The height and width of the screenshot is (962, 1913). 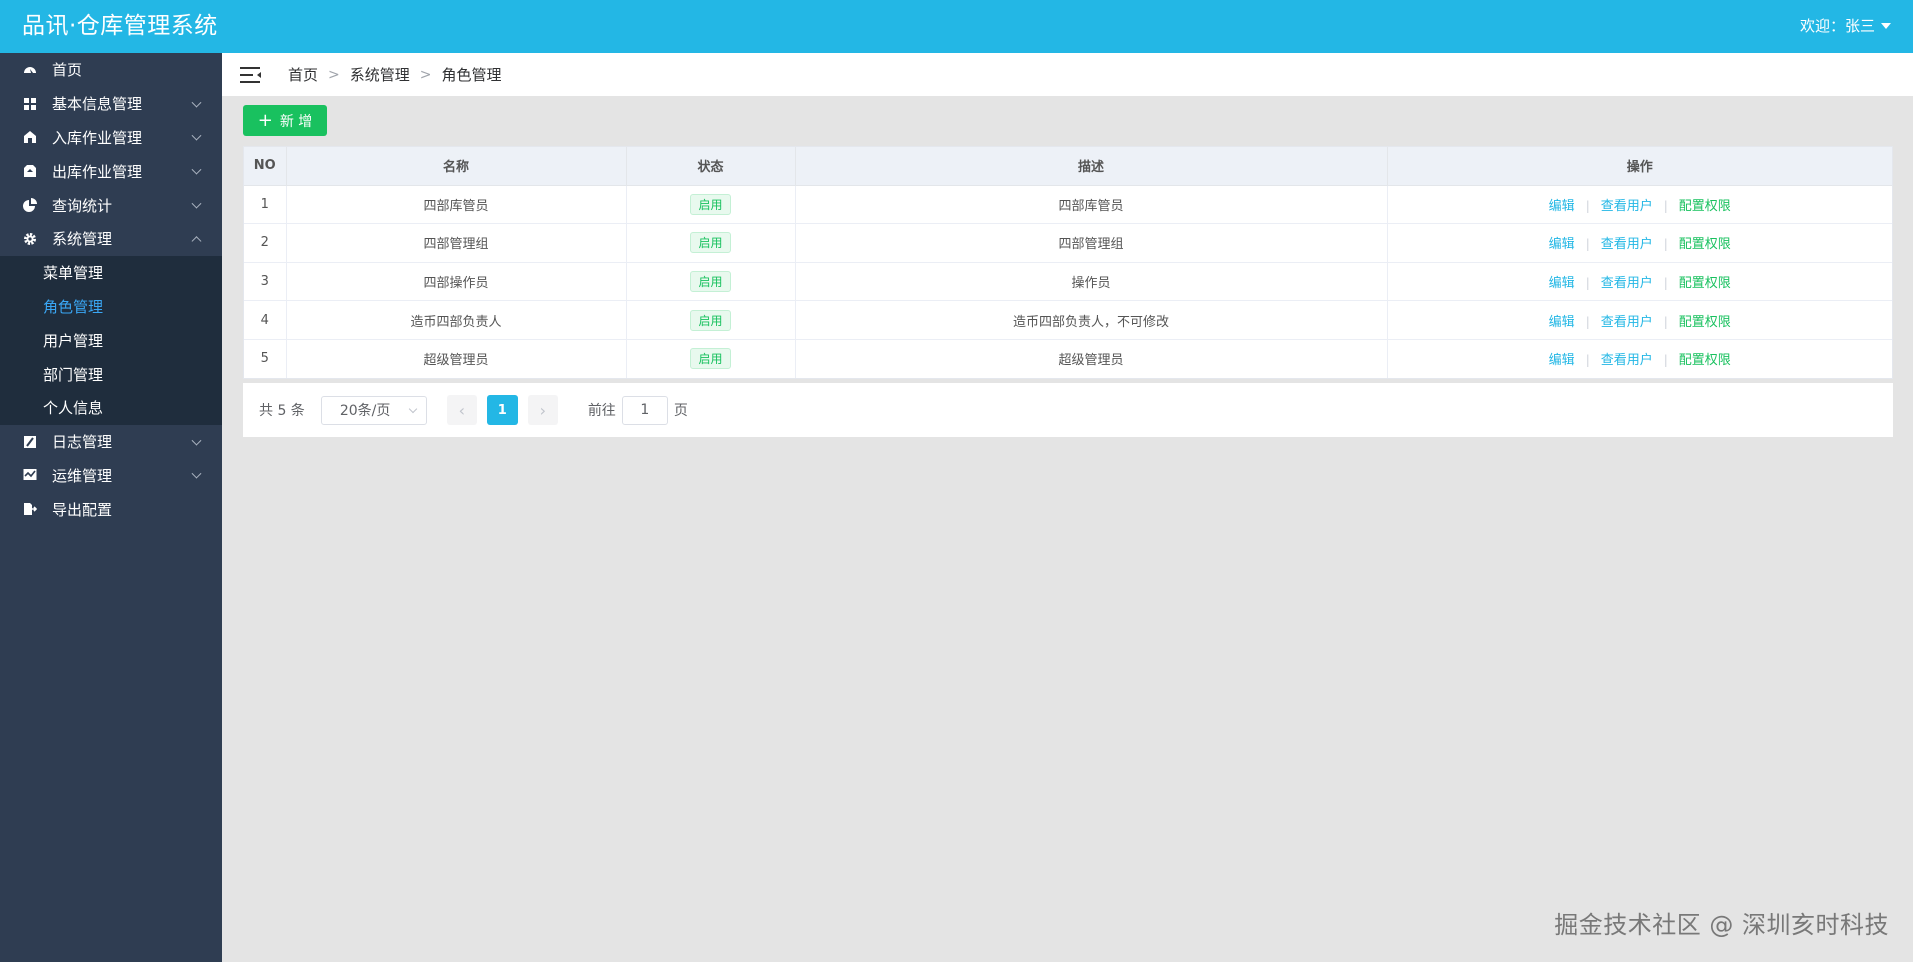 What do you see at coordinates (111, 442) in the screenshot?
I see `sidebar-item-logs: 日志管理` at bounding box center [111, 442].